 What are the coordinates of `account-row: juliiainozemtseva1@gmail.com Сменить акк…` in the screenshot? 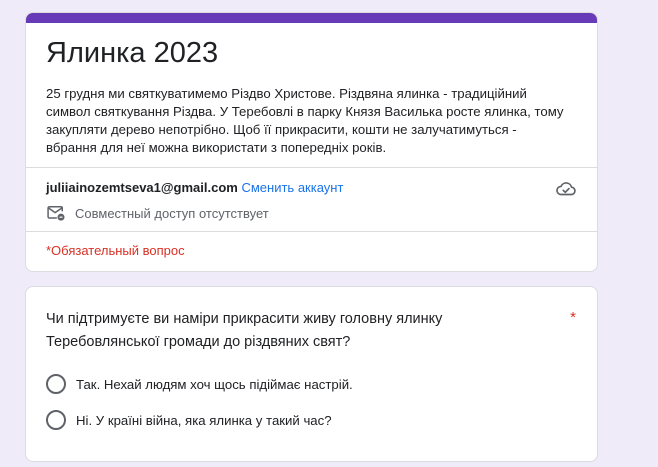 It's located at (194, 188).